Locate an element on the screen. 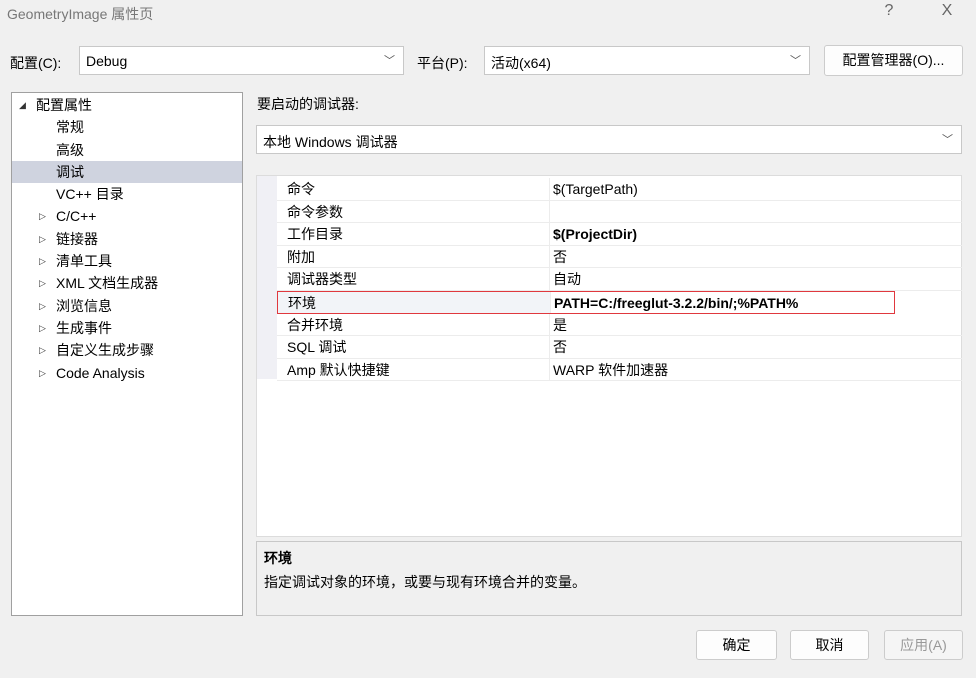  tree-item-label: 清单工具 is located at coordinates (84, 261).